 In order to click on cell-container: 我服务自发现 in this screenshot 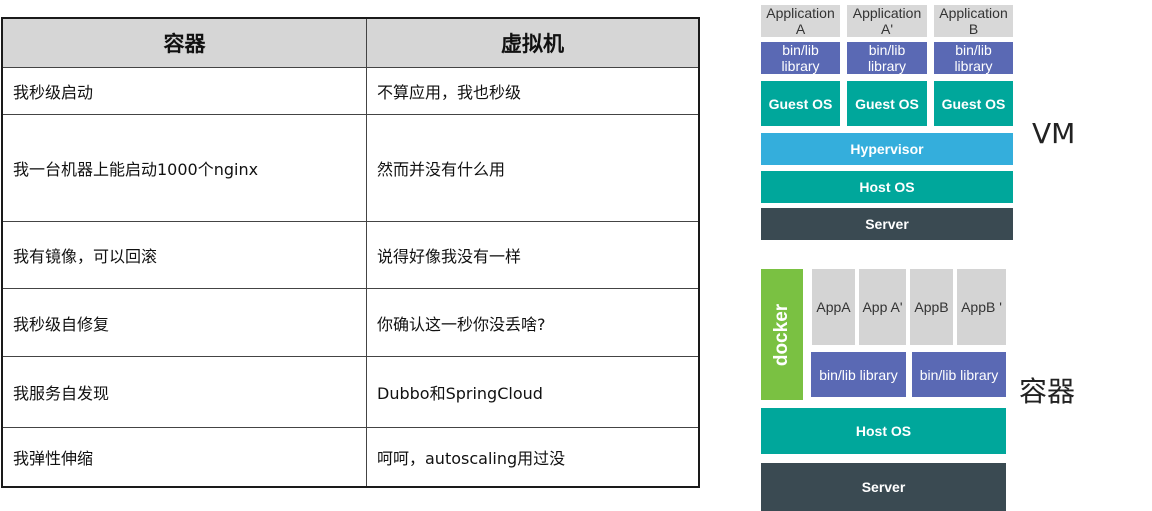, I will do `click(184, 392)`.